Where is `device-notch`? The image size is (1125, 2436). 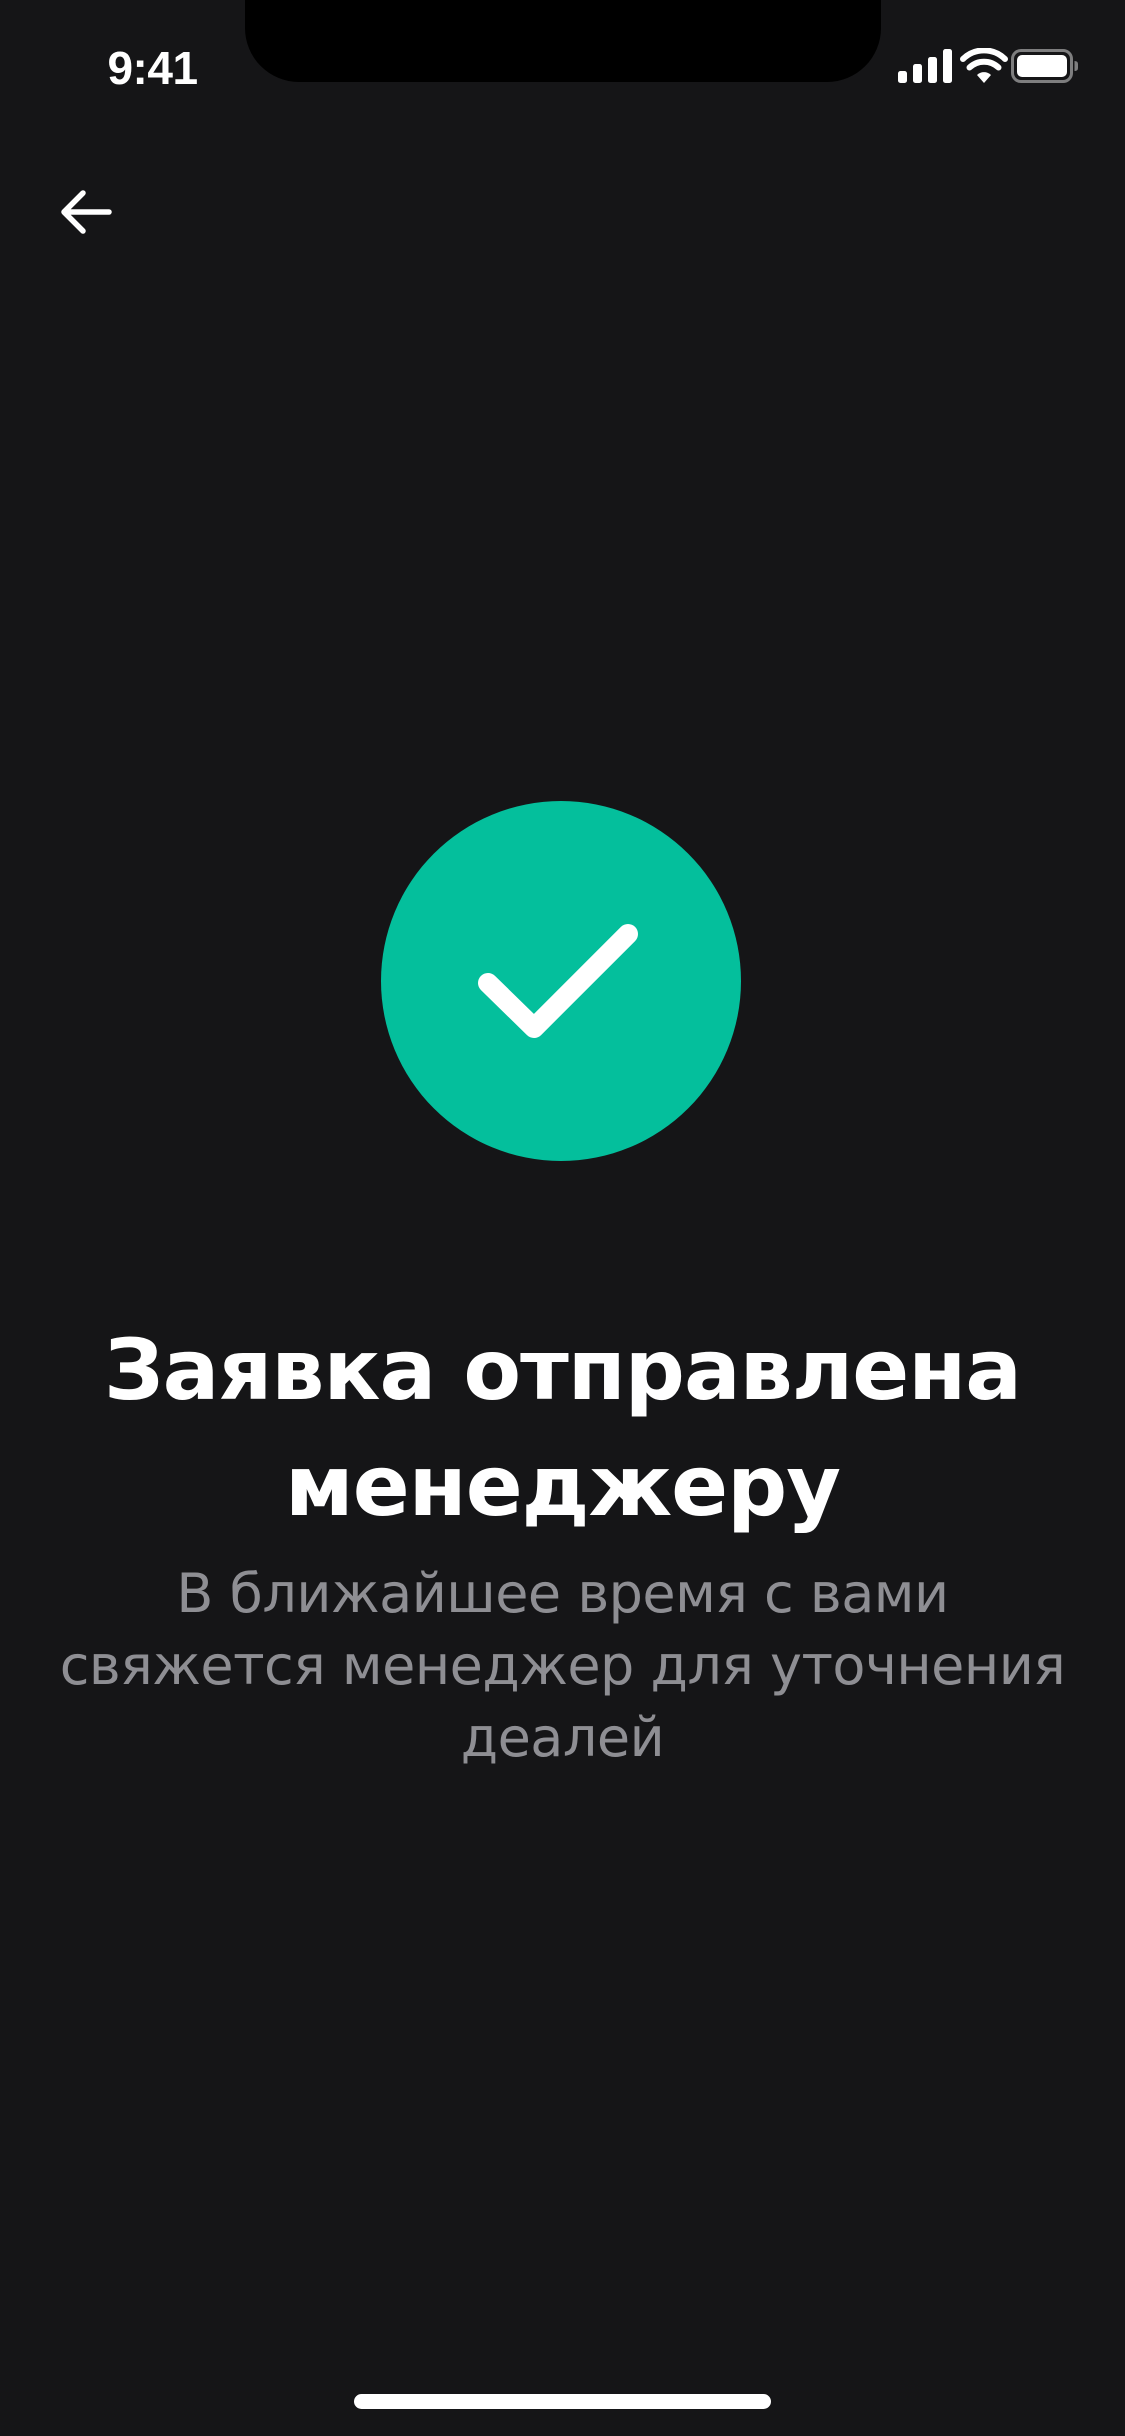 device-notch is located at coordinates (563, 41).